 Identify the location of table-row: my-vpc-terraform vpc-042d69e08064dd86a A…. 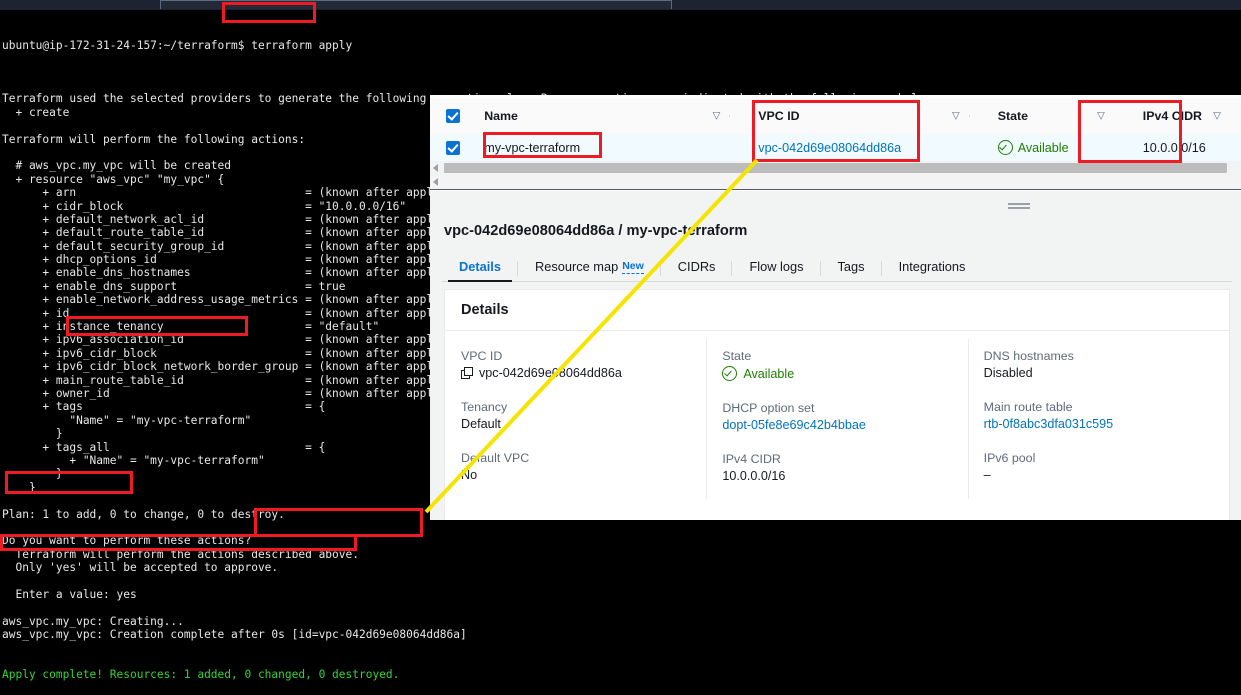
(835, 147).